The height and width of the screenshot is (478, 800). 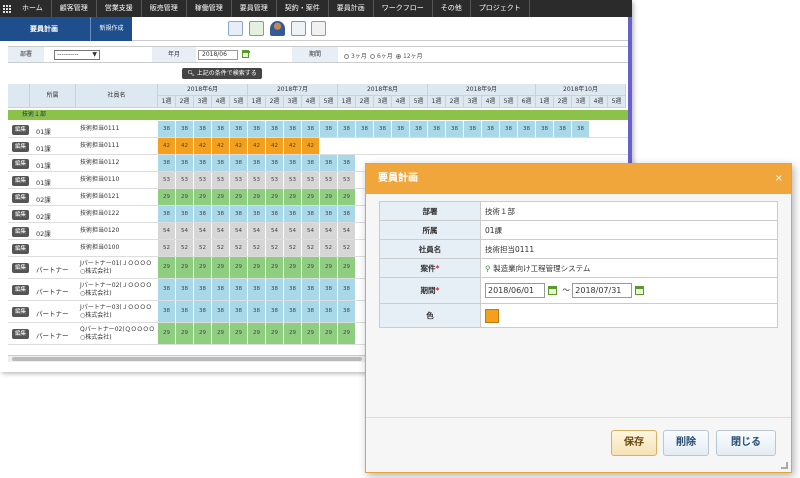 What do you see at coordinates (318, 28) in the screenshot?
I see `list-icon` at bounding box center [318, 28].